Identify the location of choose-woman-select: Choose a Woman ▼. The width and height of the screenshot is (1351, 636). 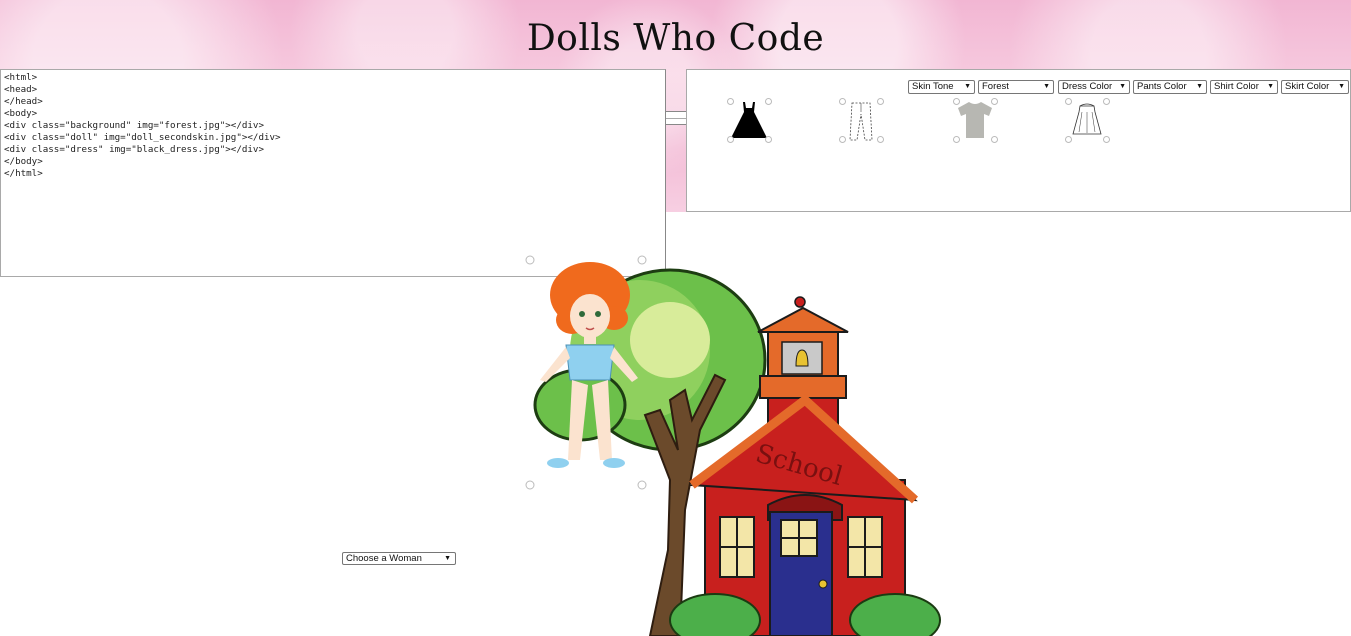
(399, 558).